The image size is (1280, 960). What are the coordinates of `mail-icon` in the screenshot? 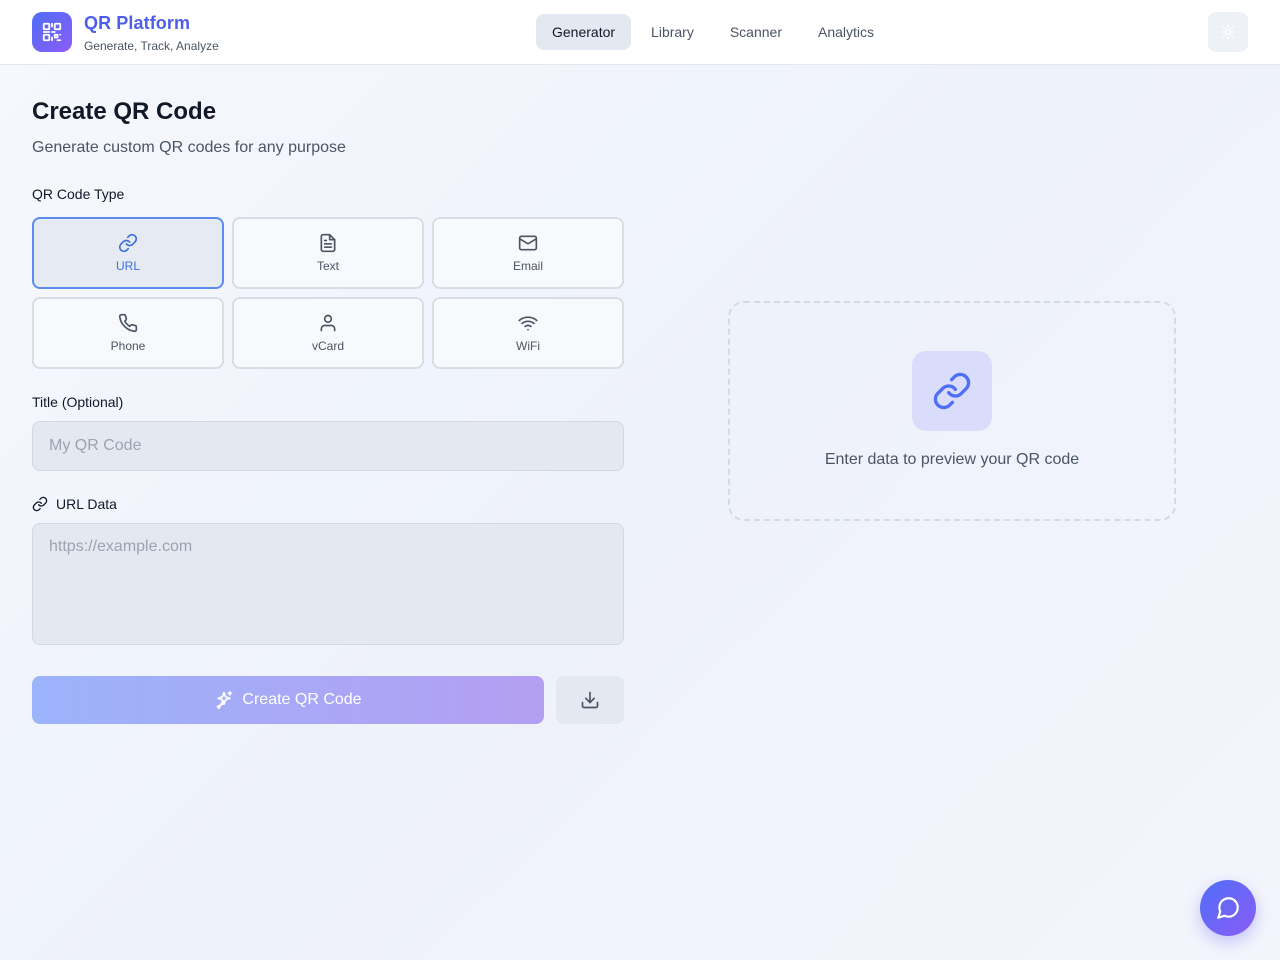 It's located at (528, 243).